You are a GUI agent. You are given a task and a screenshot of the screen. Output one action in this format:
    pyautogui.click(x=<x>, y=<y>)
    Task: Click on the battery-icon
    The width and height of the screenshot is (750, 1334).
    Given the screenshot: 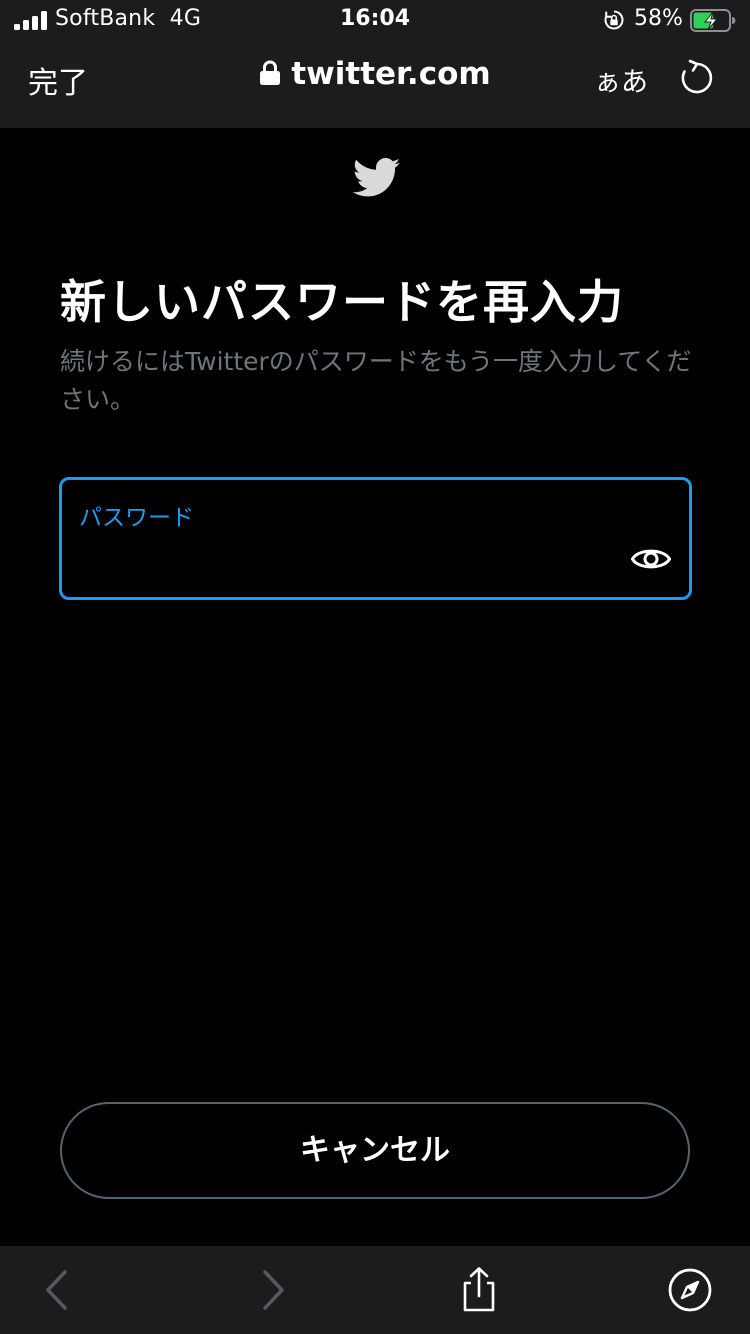 What is the action you would take?
    pyautogui.click(x=713, y=20)
    